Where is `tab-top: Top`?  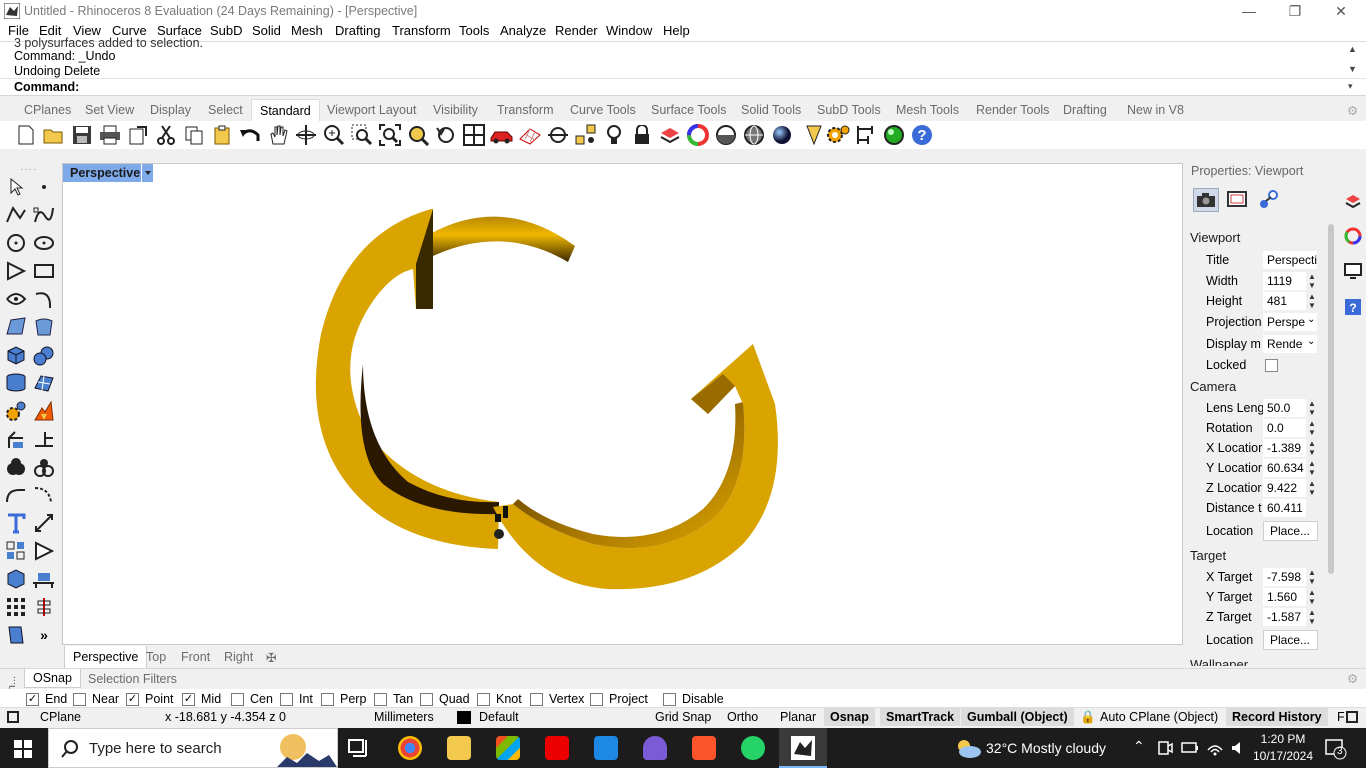 tab-top: Top is located at coordinates (156, 657).